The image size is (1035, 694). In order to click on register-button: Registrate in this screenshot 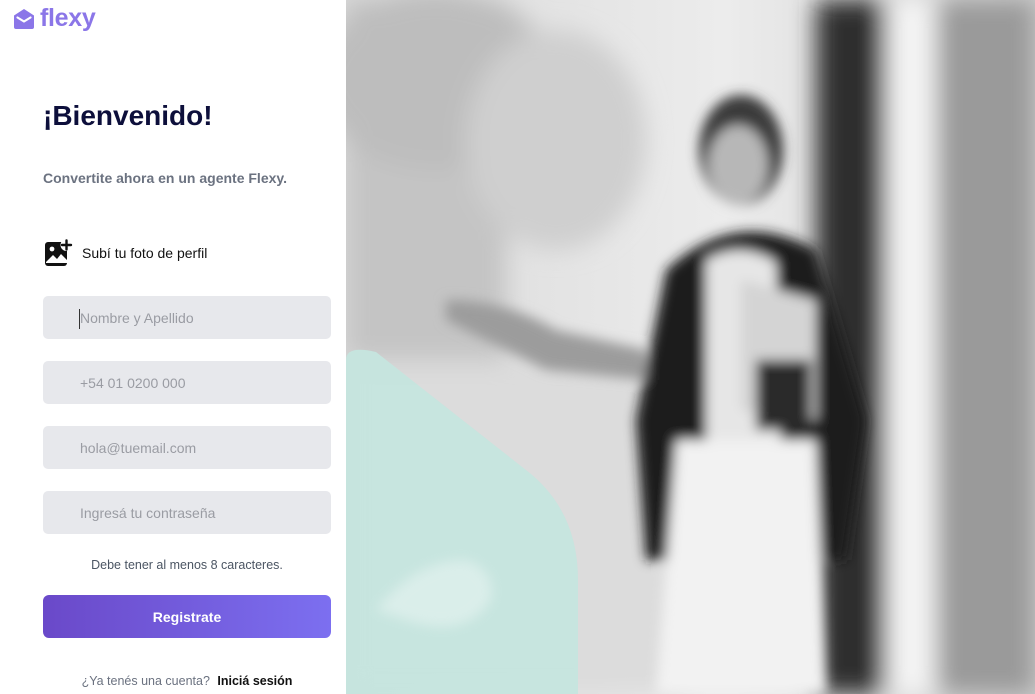, I will do `click(187, 616)`.